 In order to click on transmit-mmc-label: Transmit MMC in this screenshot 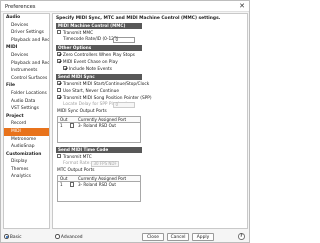, I will do `click(78, 33)`.